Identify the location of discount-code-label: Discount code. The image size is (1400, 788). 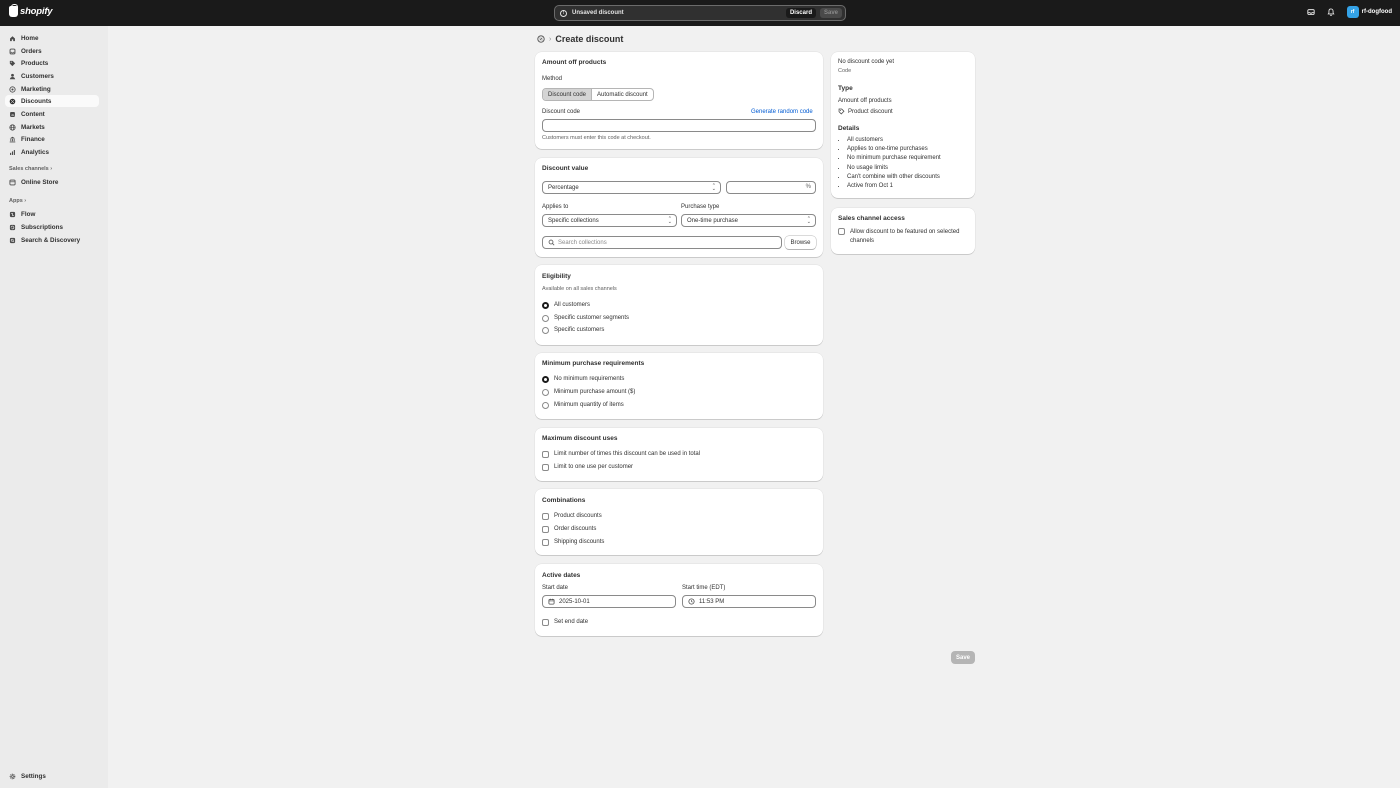
(561, 112).